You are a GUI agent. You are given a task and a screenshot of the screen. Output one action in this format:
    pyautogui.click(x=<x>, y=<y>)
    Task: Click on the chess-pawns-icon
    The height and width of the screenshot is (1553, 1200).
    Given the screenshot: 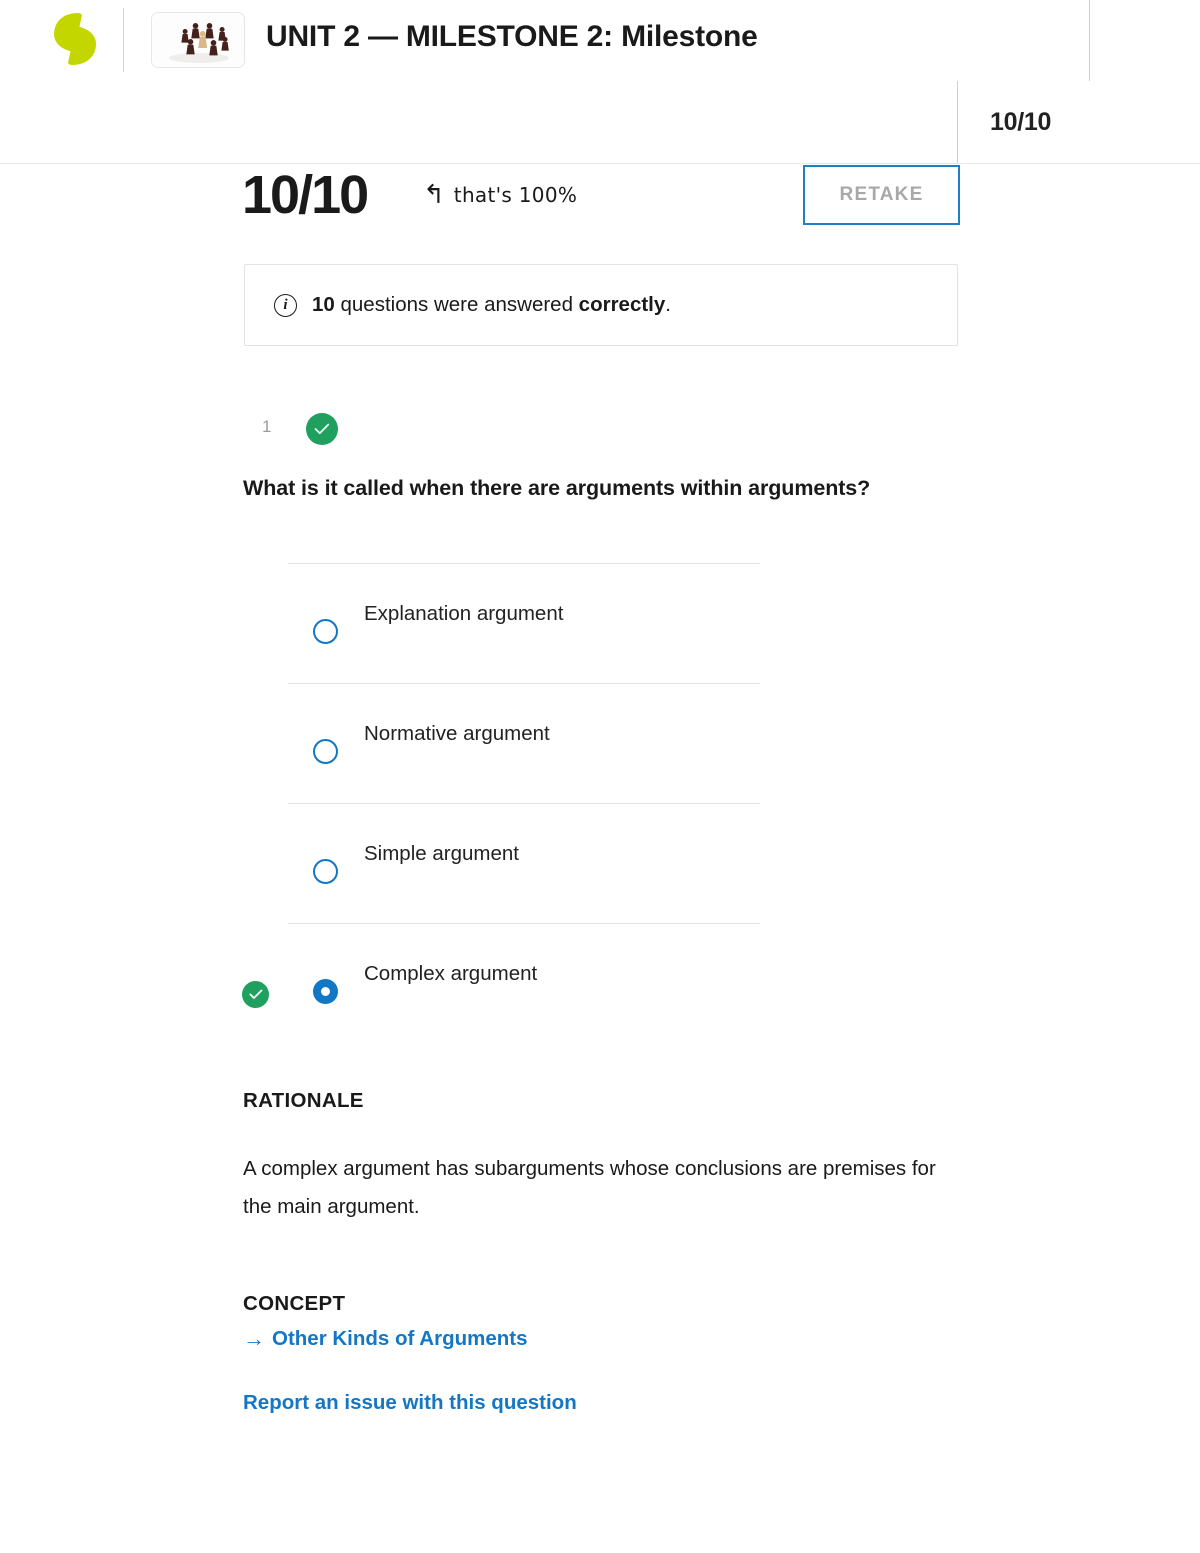 What is the action you would take?
    pyautogui.click(x=198, y=40)
    